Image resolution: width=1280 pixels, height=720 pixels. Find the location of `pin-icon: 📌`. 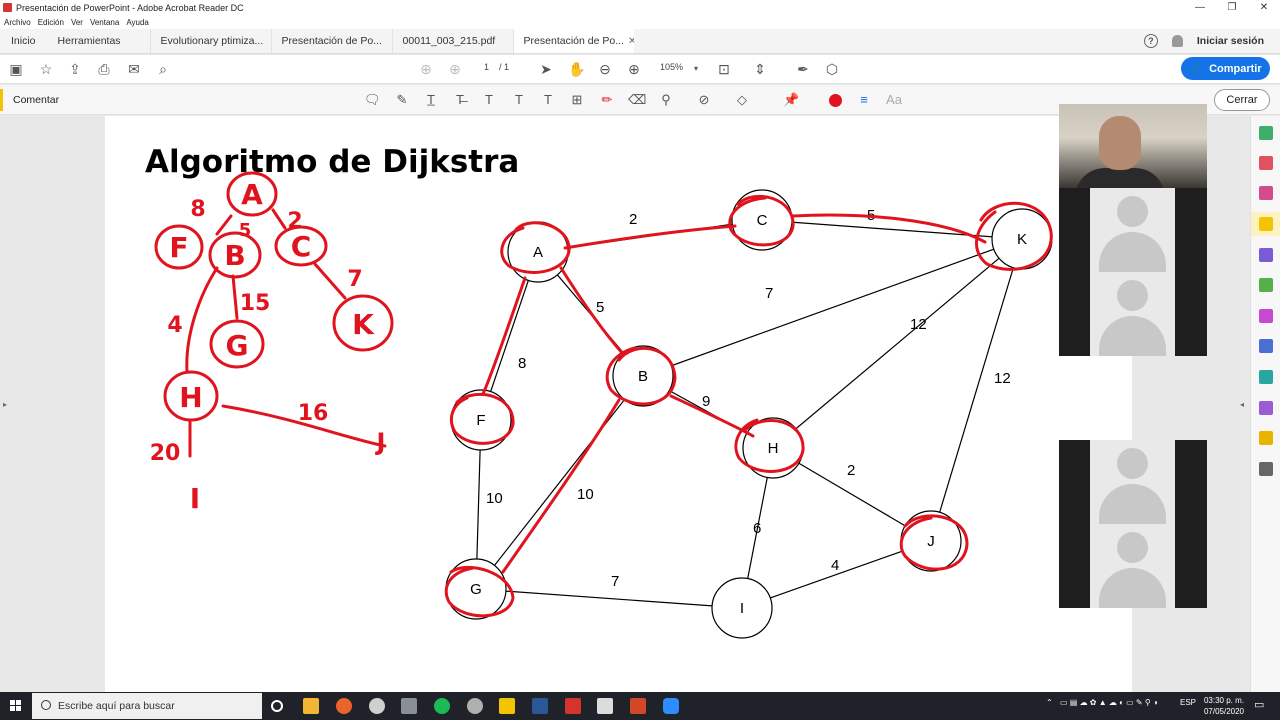

pin-icon: 📌 is located at coordinates (791, 100).